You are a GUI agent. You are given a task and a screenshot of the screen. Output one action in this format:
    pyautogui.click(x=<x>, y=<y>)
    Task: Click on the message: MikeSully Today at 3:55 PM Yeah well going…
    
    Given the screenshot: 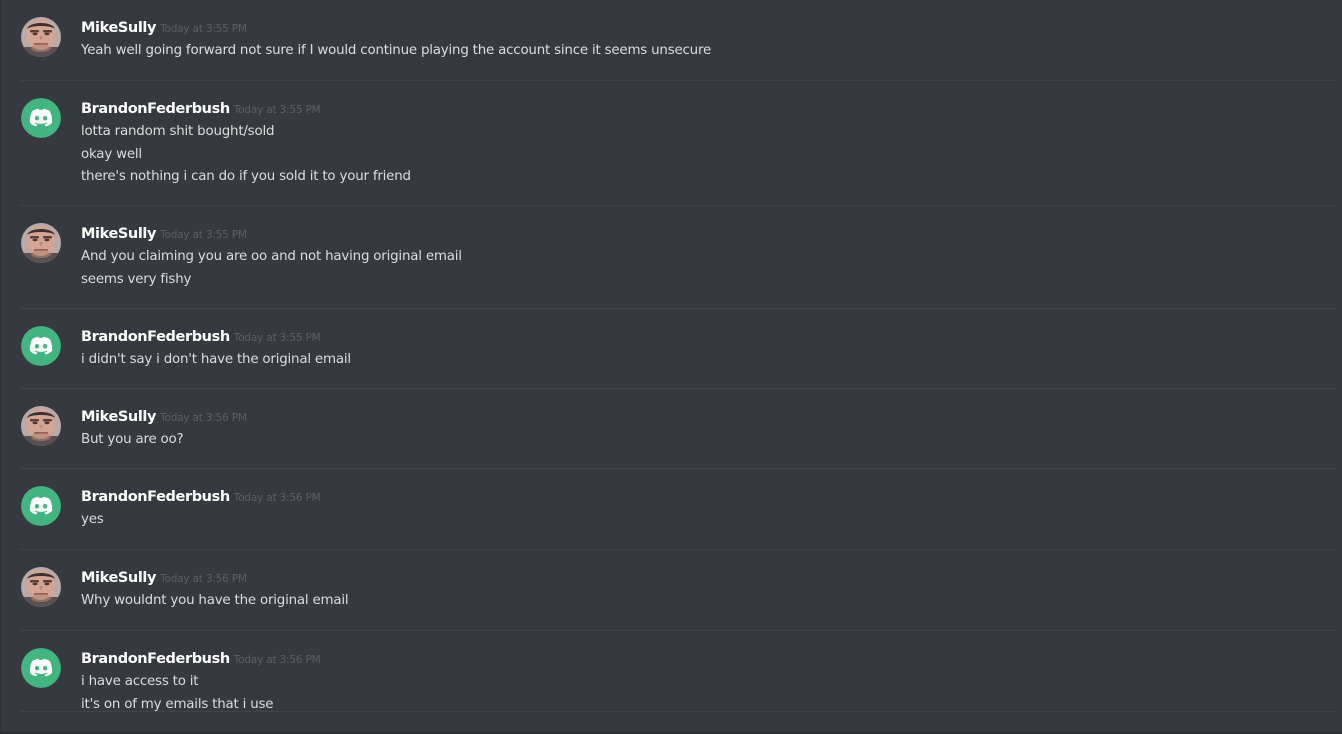 What is the action you would take?
    pyautogui.click(x=671, y=40)
    